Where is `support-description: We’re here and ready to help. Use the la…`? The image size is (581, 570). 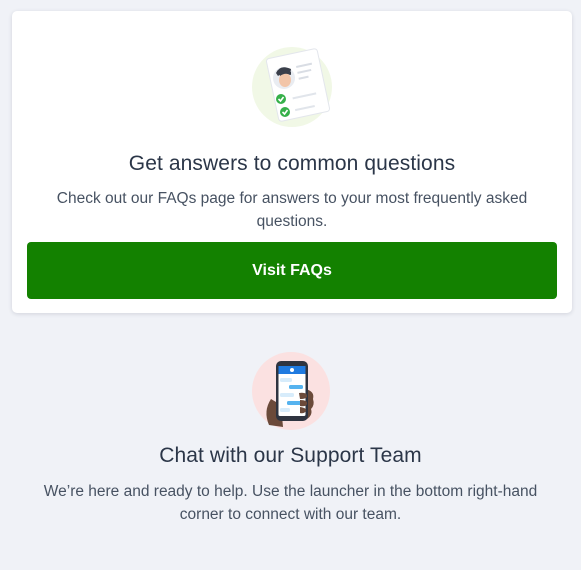 support-description: We’re here and ready to help. Use the la… is located at coordinates (290, 503).